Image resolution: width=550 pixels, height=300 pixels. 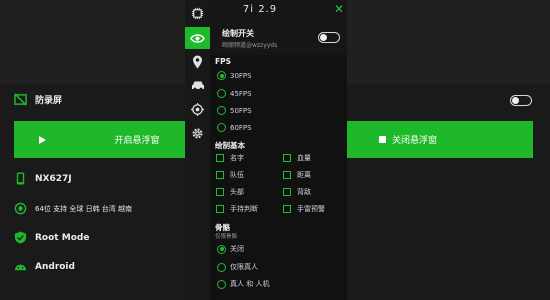 I want to click on device-name: NX627J, so click(x=53, y=178).